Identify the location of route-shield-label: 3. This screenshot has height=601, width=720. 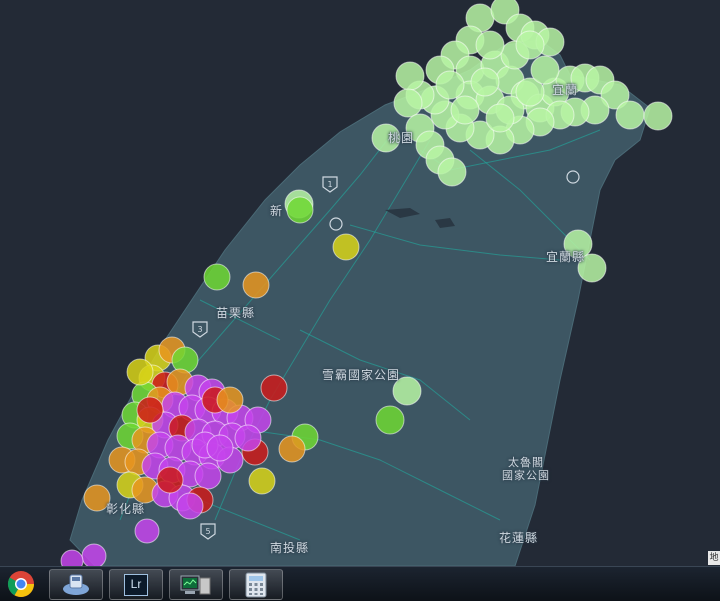
(199, 329).